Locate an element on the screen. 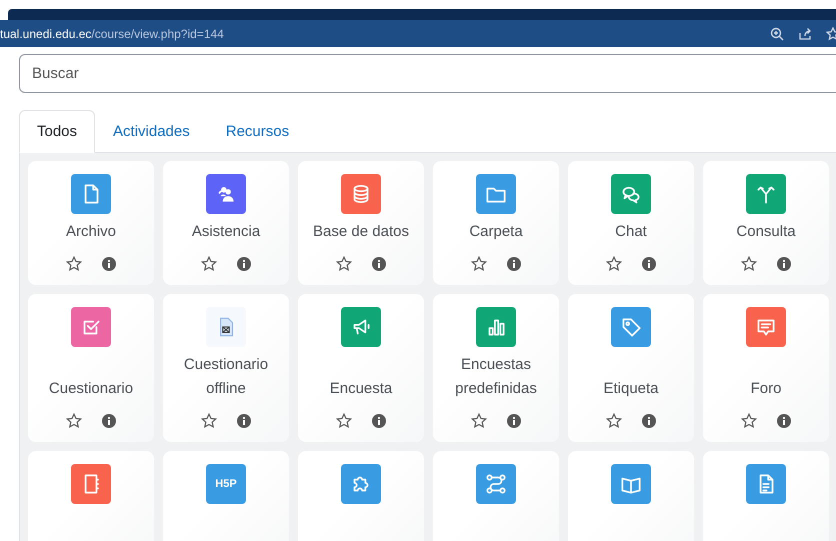  zoom-icon is located at coordinates (777, 33).